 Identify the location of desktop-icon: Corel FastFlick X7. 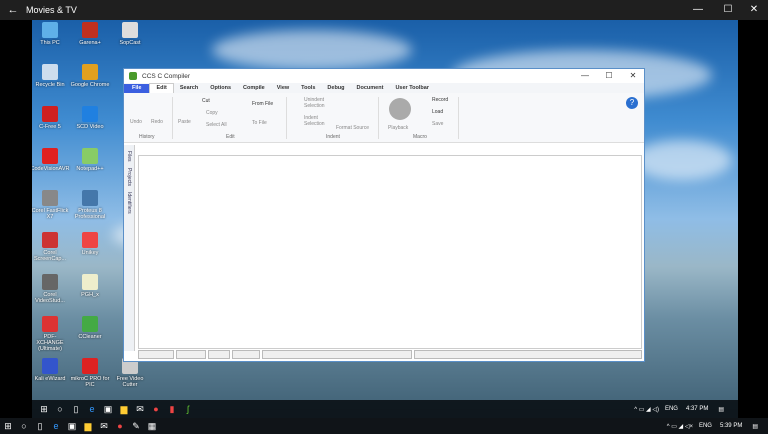
(51, 205).